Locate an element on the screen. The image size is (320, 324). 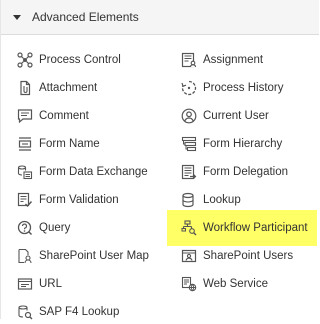
item-label: Process Control is located at coordinates (80, 60).